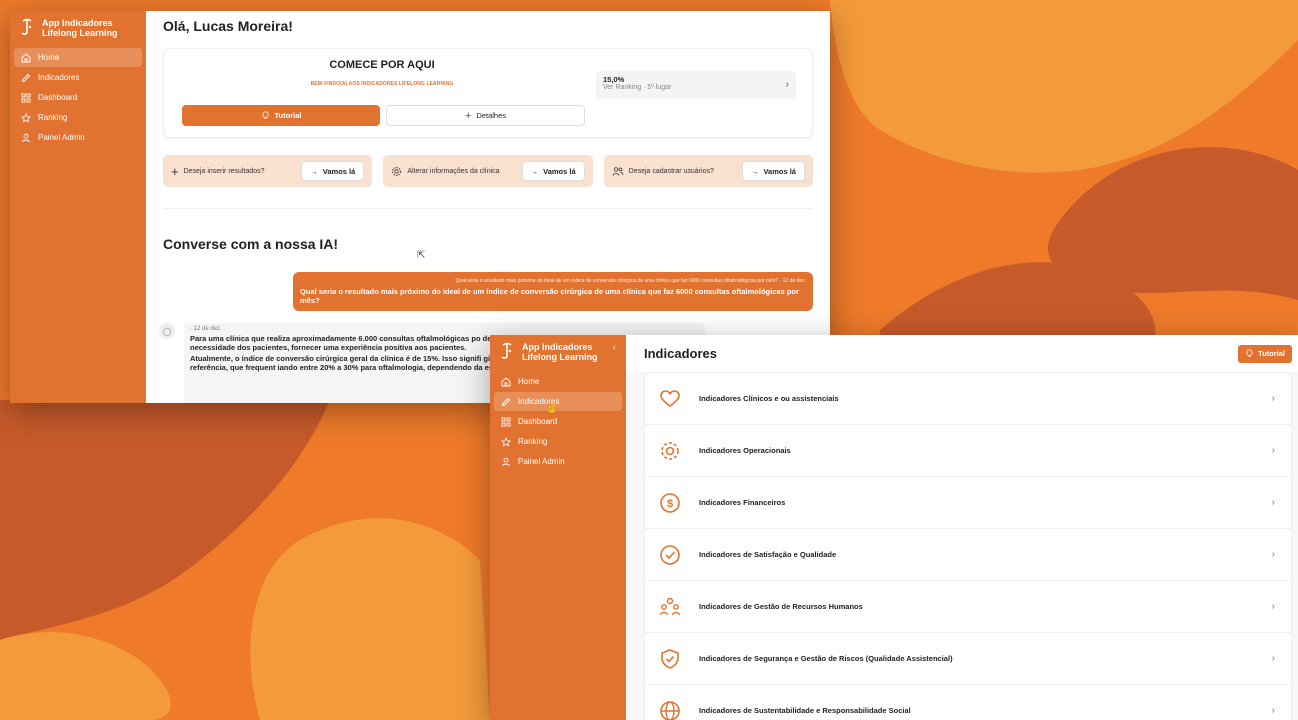  I want to click on ai-message-meta: · 12 de dez., so click(206, 329).